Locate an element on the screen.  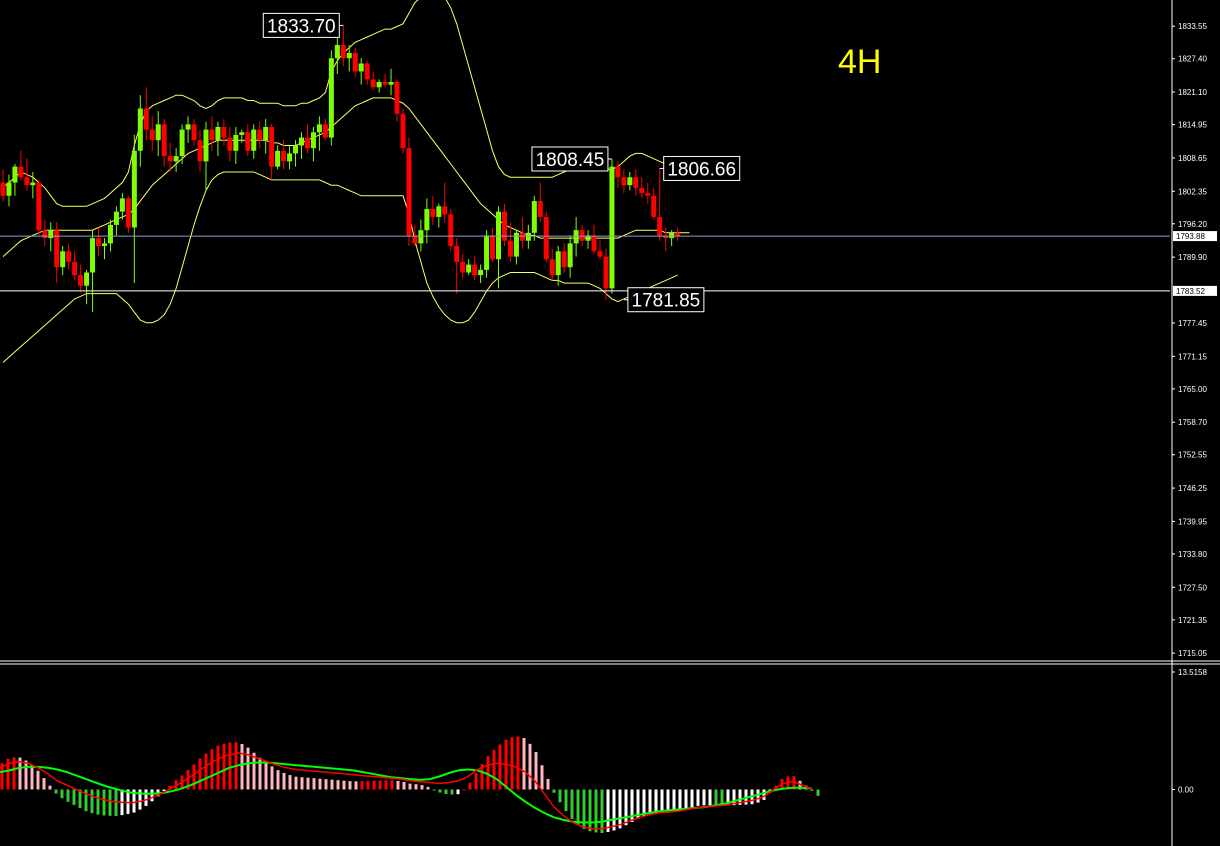
macd-tick-label: 13.5158 is located at coordinates (1192, 672).